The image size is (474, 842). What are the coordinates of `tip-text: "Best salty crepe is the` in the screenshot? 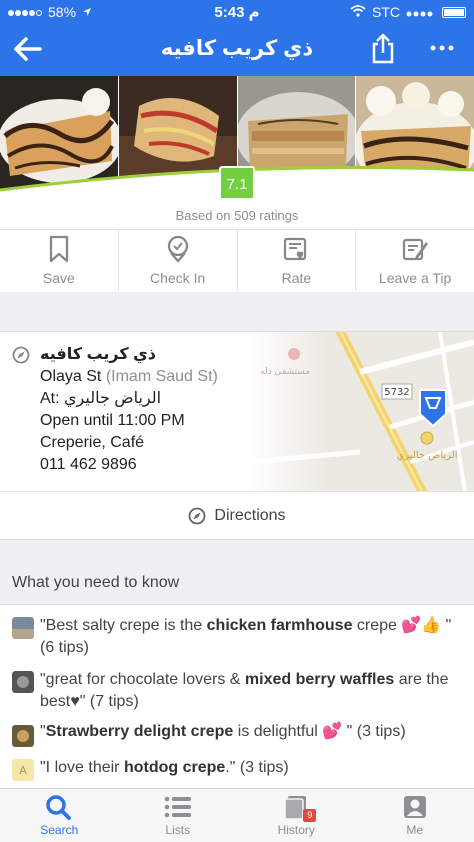 It's located at (123, 625).